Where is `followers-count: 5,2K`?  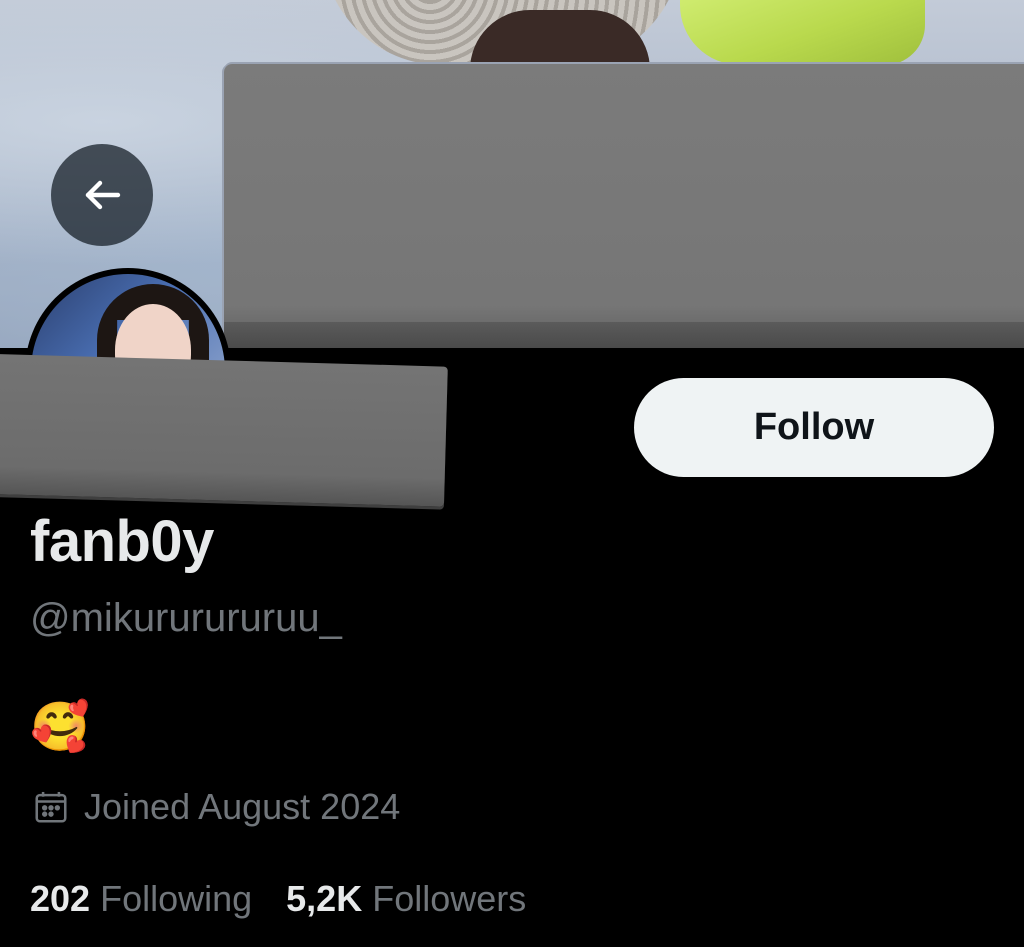 followers-count: 5,2K is located at coordinates (324, 898).